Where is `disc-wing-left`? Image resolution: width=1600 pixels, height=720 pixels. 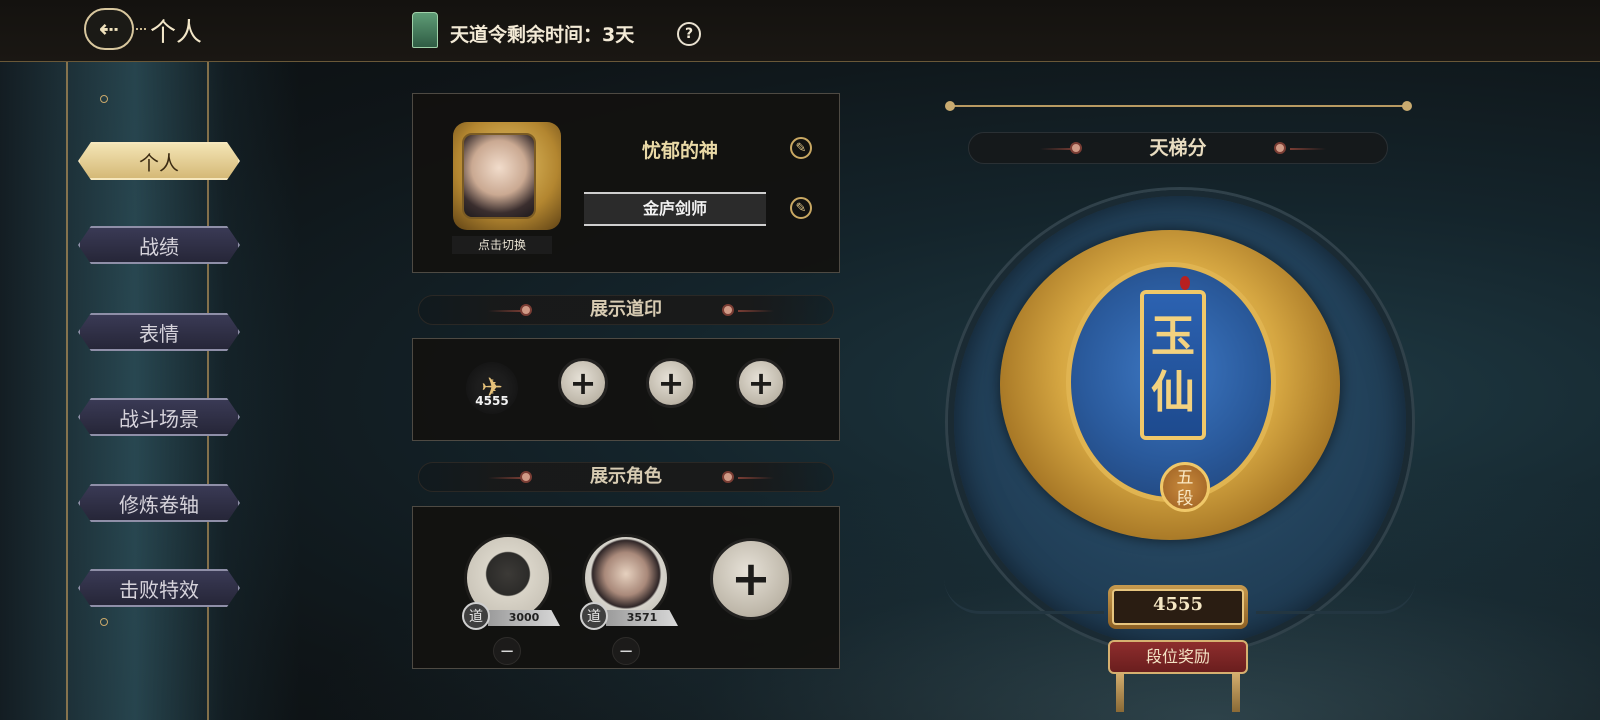
disc-wing-left is located at coordinates (1024, 596).